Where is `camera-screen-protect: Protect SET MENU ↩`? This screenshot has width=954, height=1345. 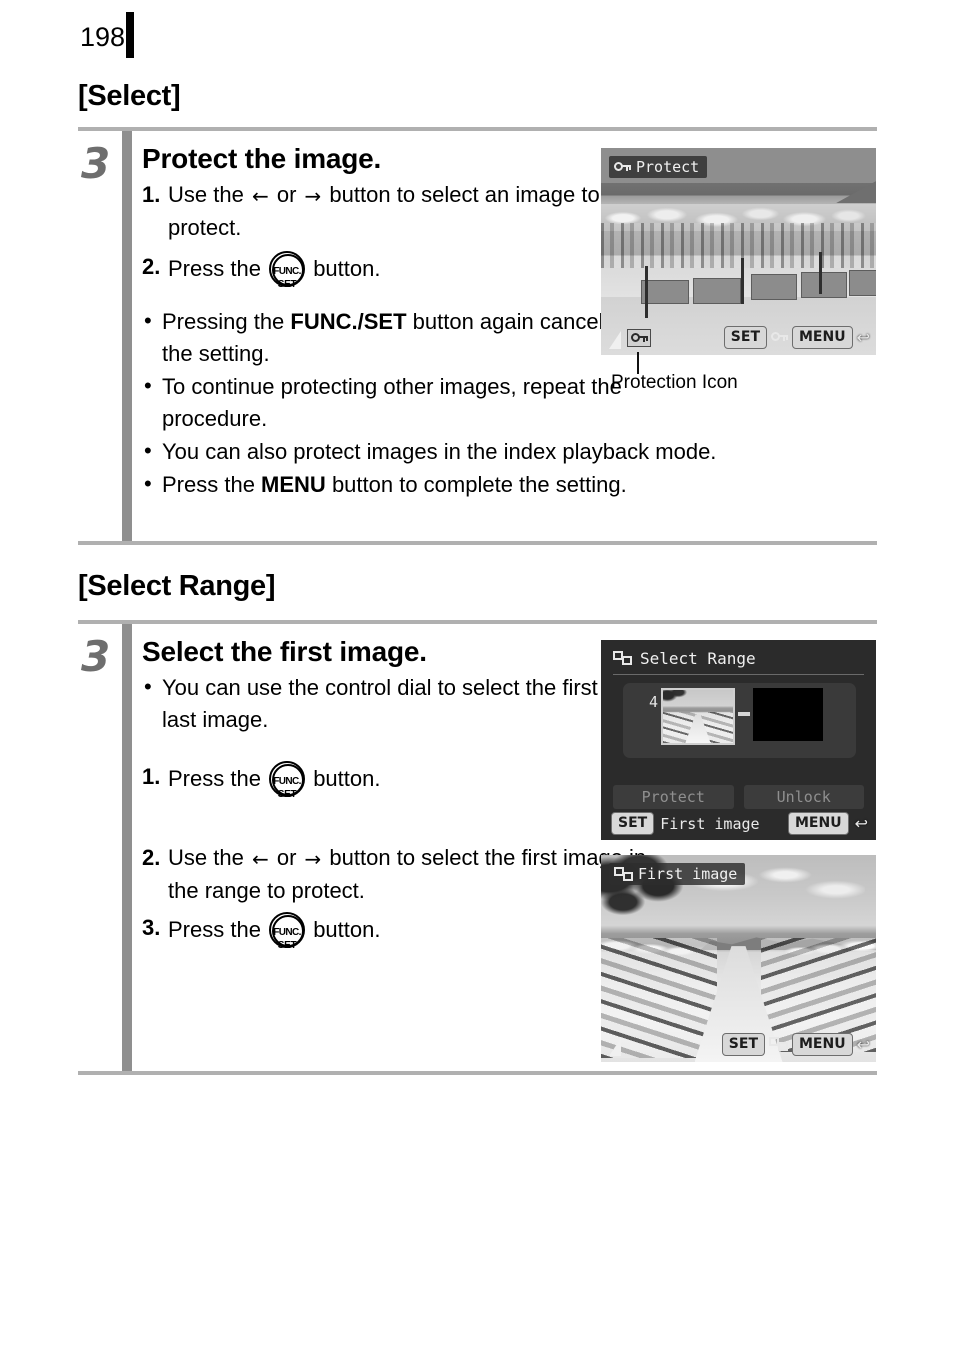
camera-screen-protect: Protect SET MENU ↩ is located at coordinates (738, 251).